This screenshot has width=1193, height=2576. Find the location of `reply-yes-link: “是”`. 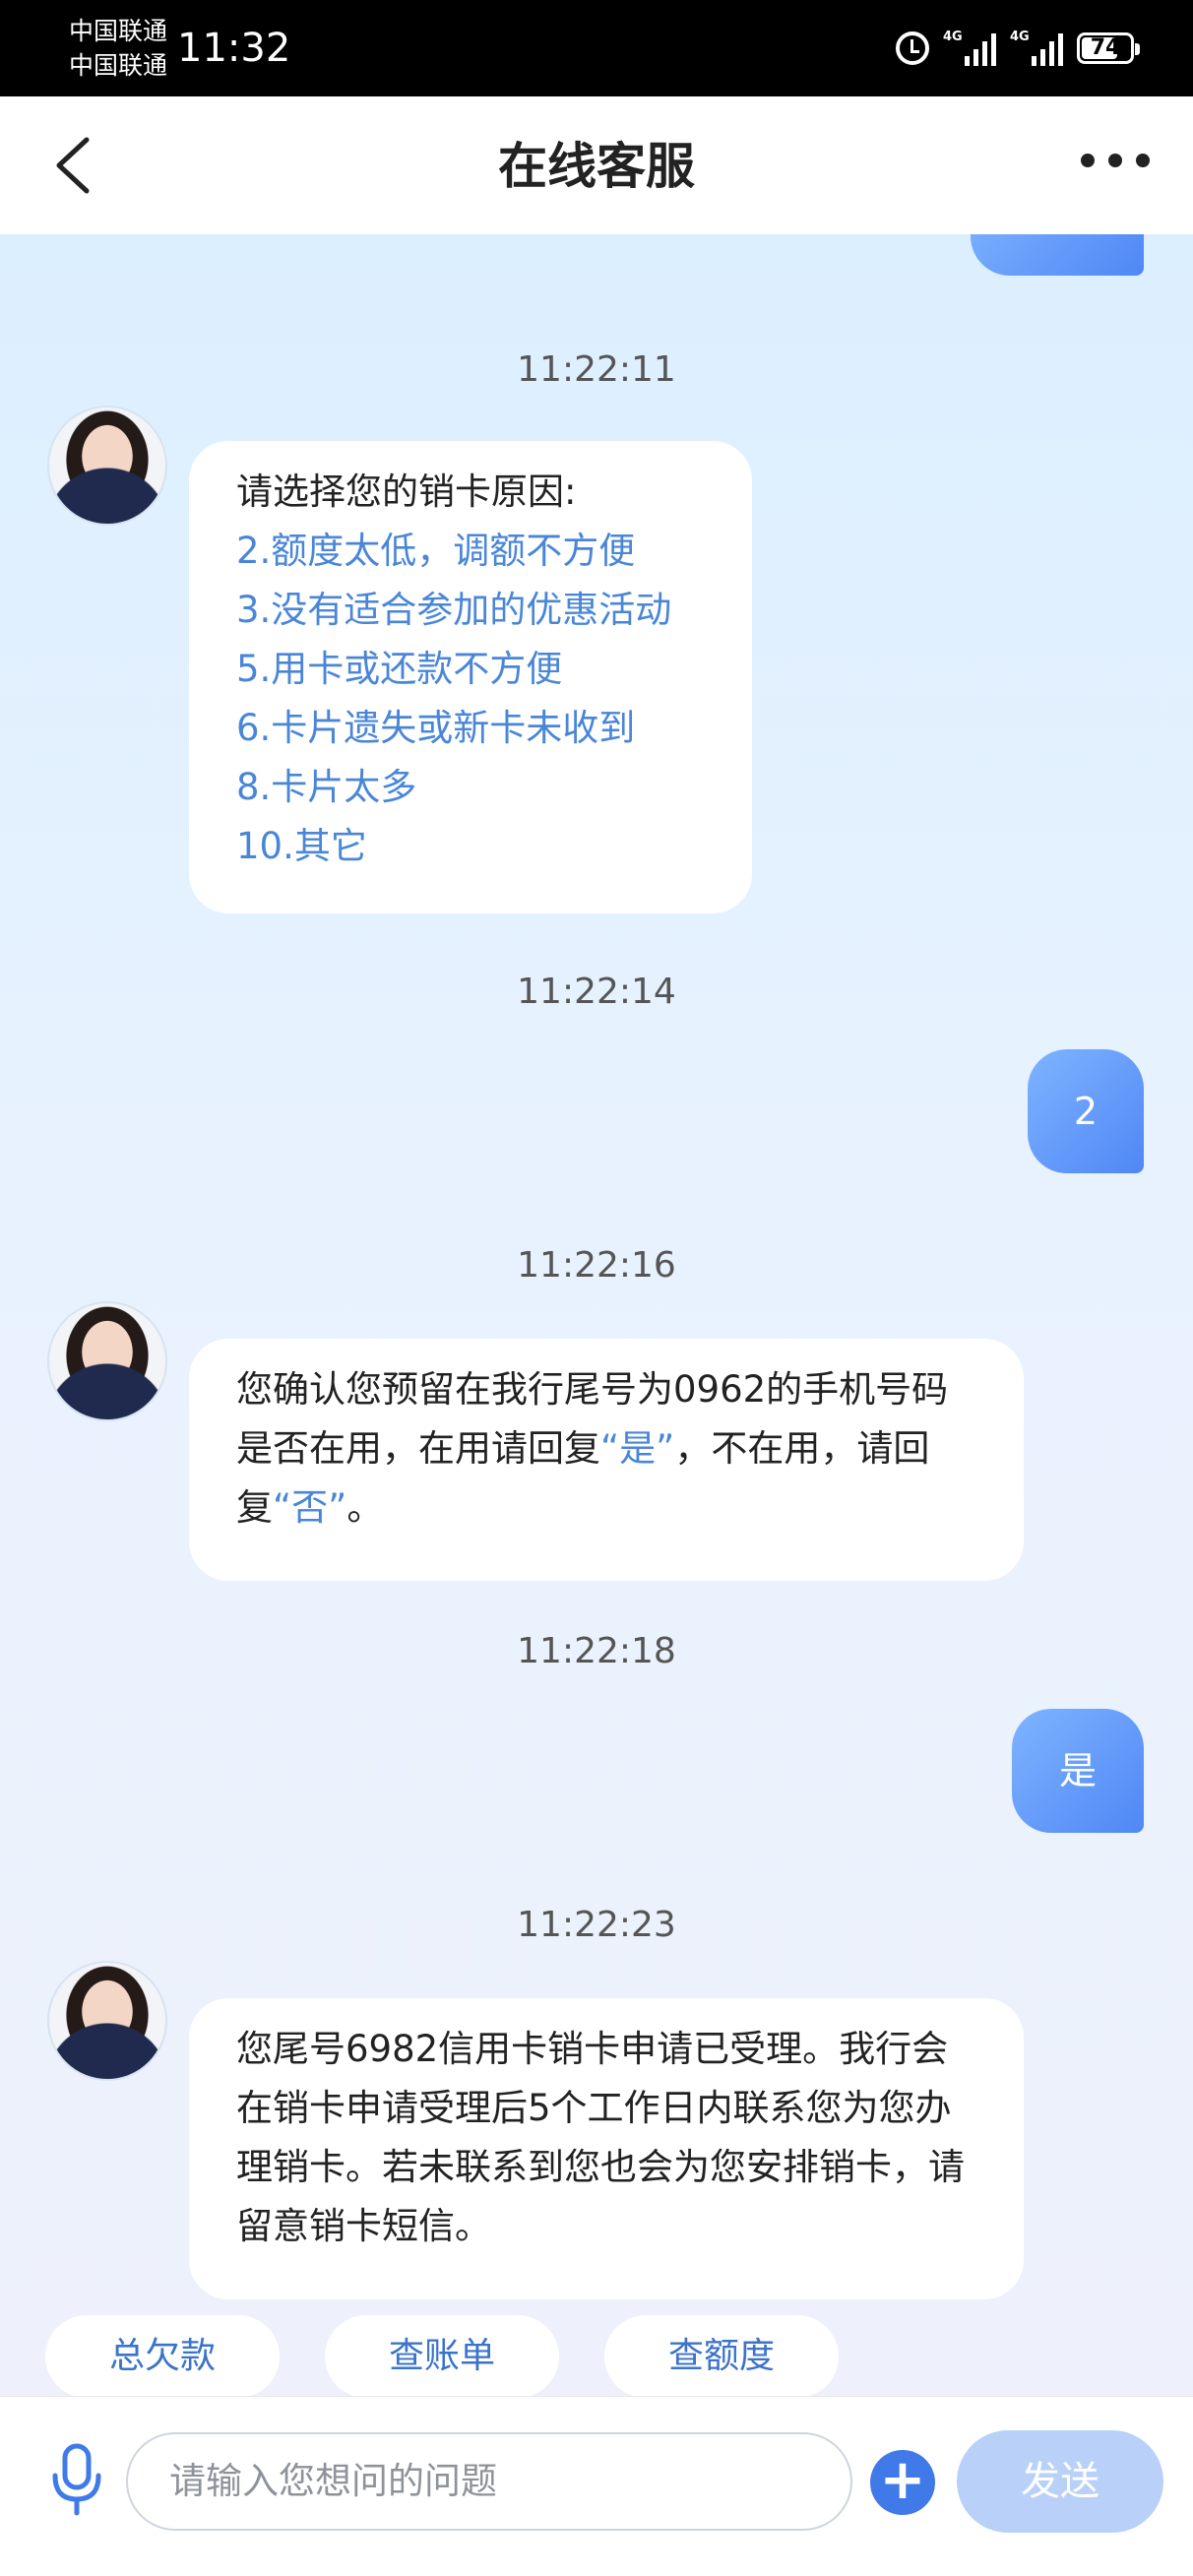

reply-yes-link: “是” is located at coordinates (637, 1448).